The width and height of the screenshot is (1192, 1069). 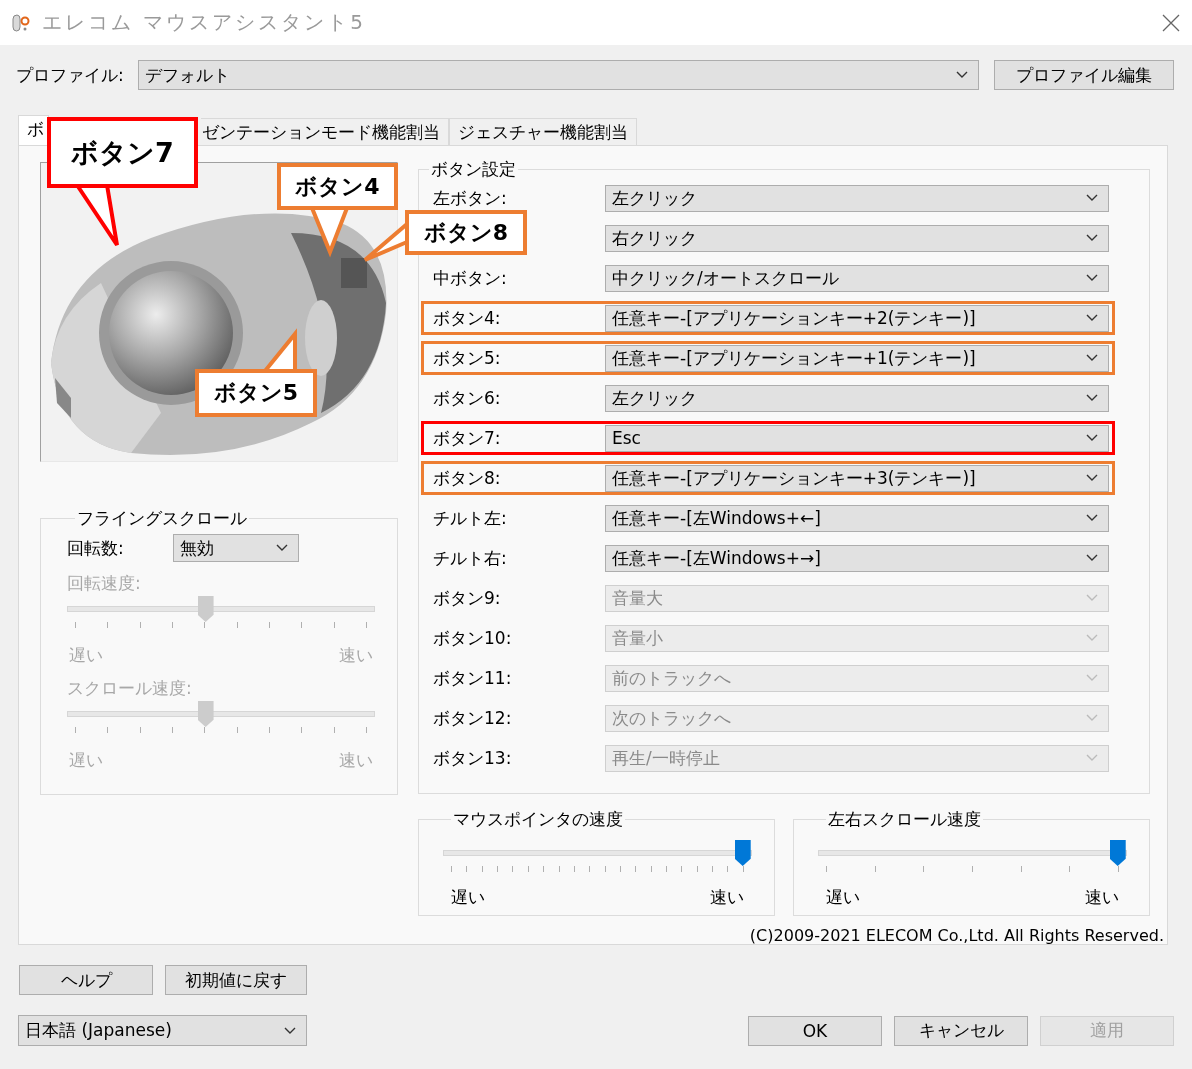 I want to click on profile-dropdown: デフォルト, so click(x=558, y=75).